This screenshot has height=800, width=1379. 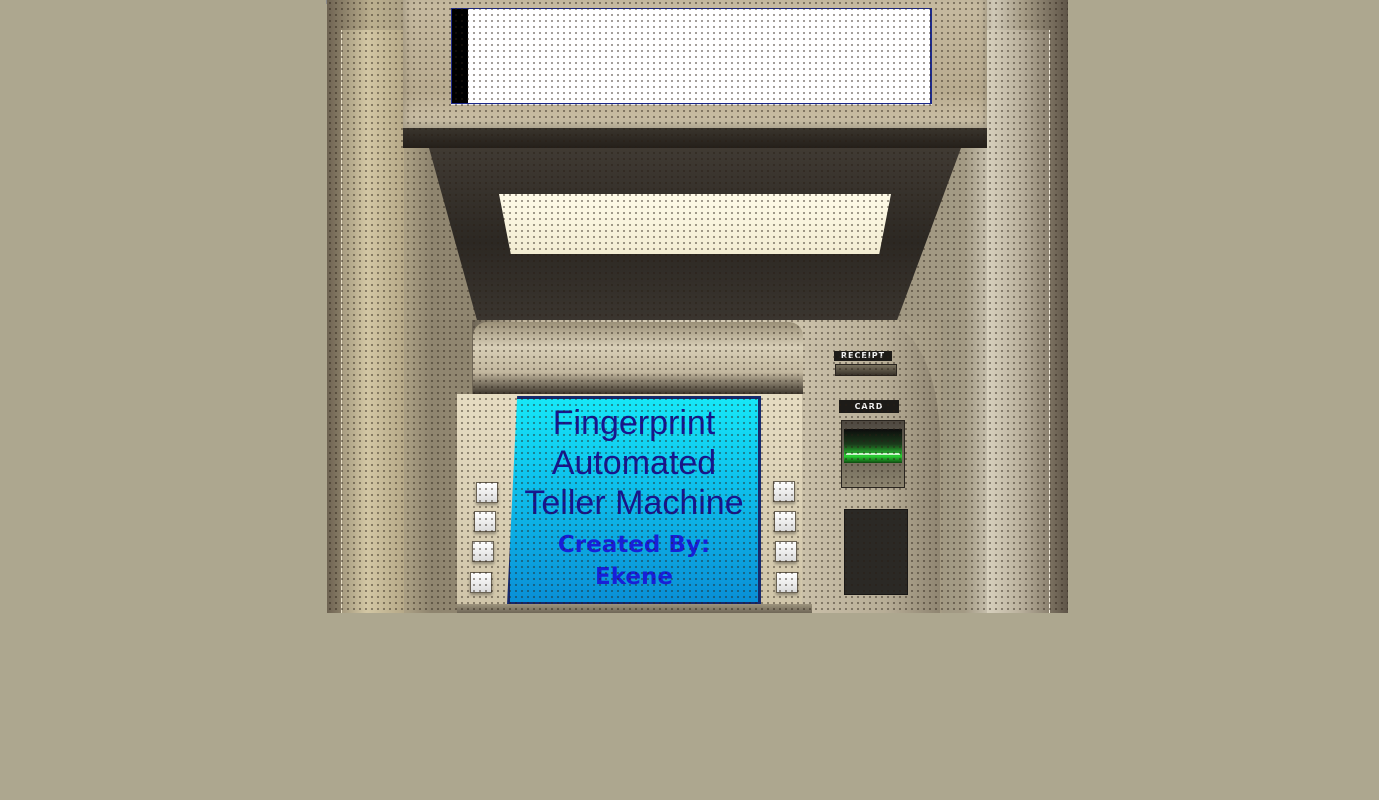 I want to click on atm-right-pillar, so click(x=1018, y=321).